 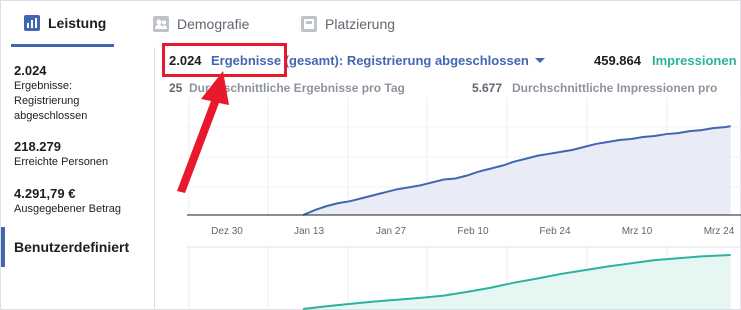 I want to click on x-tick-label: Jan 27, so click(x=391, y=231).